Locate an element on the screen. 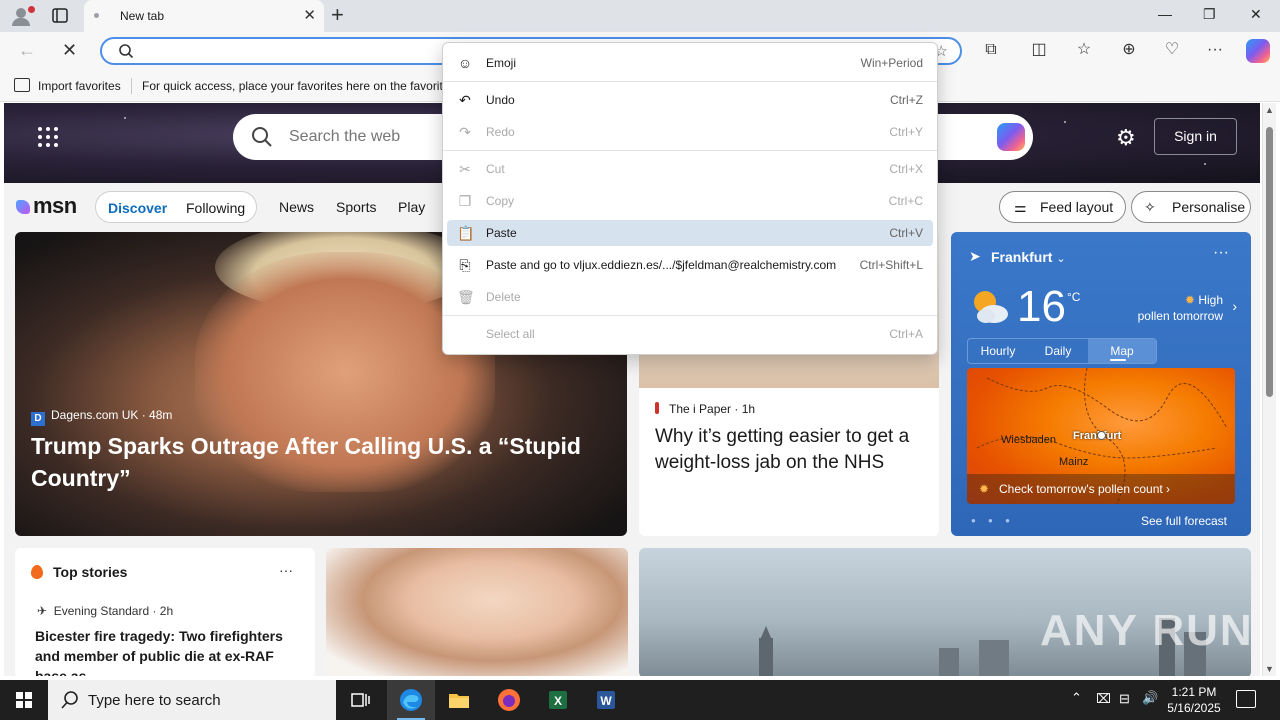 The width and height of the screenshot is (1280, 720). profile-button is located at coordinates (21, 16).